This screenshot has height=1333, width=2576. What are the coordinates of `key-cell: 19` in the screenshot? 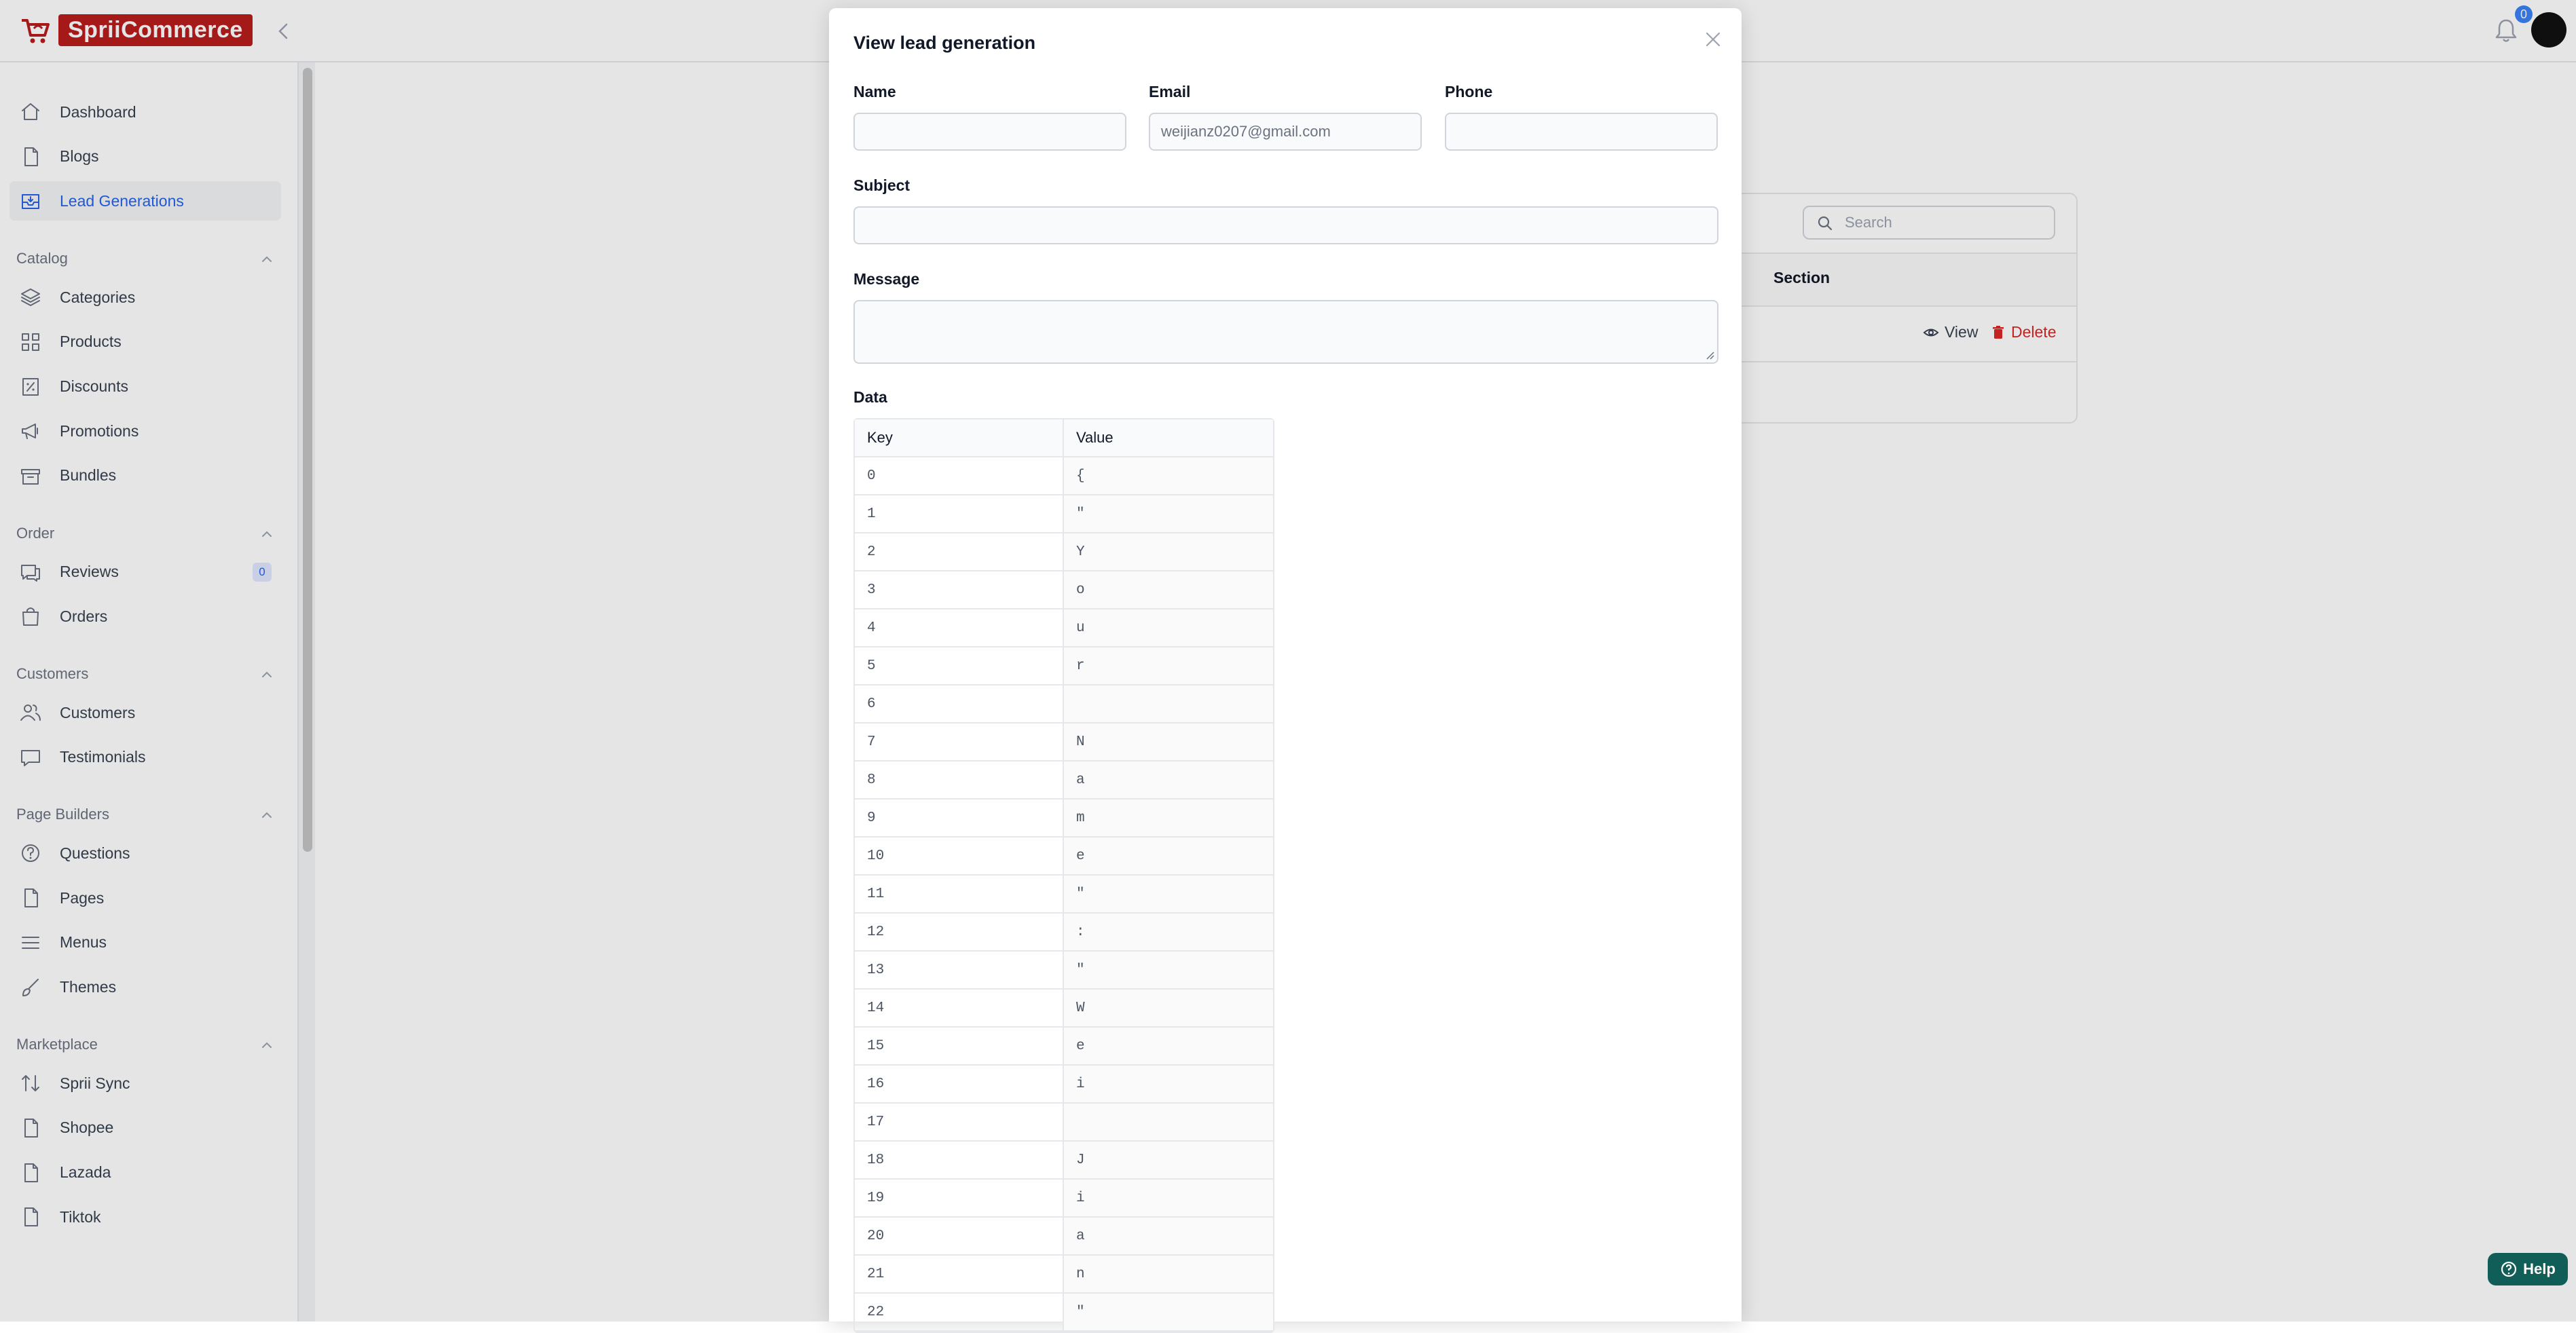 It's located at (959, 1198).